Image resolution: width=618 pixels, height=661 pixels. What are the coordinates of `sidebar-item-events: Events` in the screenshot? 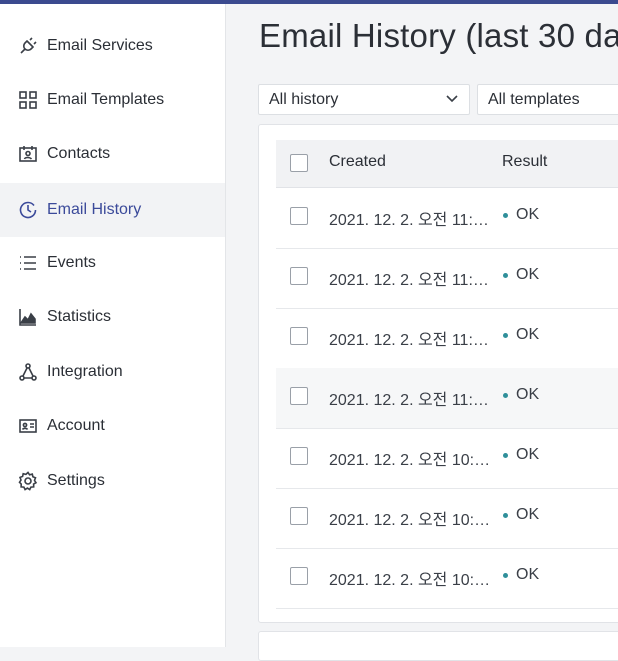 It's located at (112, 263).